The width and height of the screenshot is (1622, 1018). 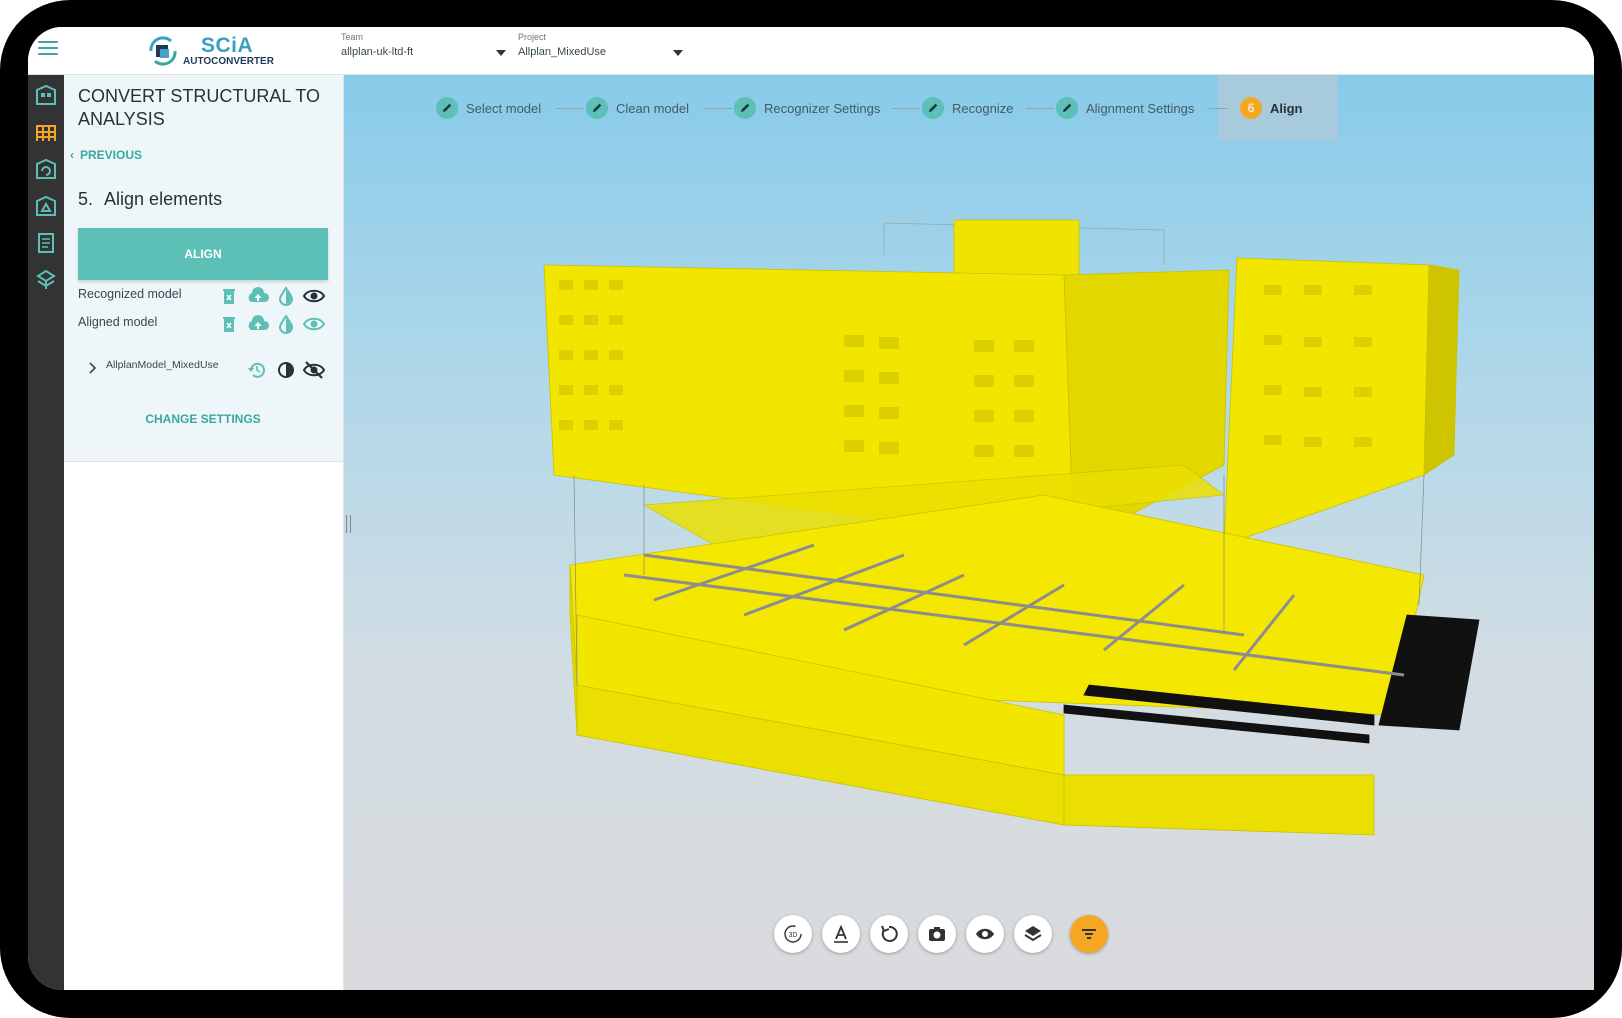 I want to click on eye-off-icon, so click(x=314, y=370).